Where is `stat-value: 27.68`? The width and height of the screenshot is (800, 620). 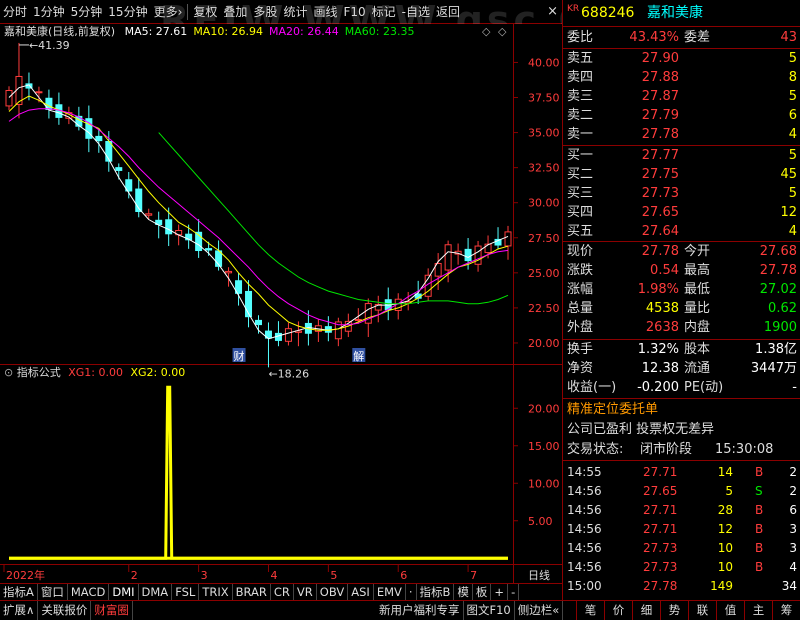 stat-value: 27.68 is located at coordinates (778, 251).